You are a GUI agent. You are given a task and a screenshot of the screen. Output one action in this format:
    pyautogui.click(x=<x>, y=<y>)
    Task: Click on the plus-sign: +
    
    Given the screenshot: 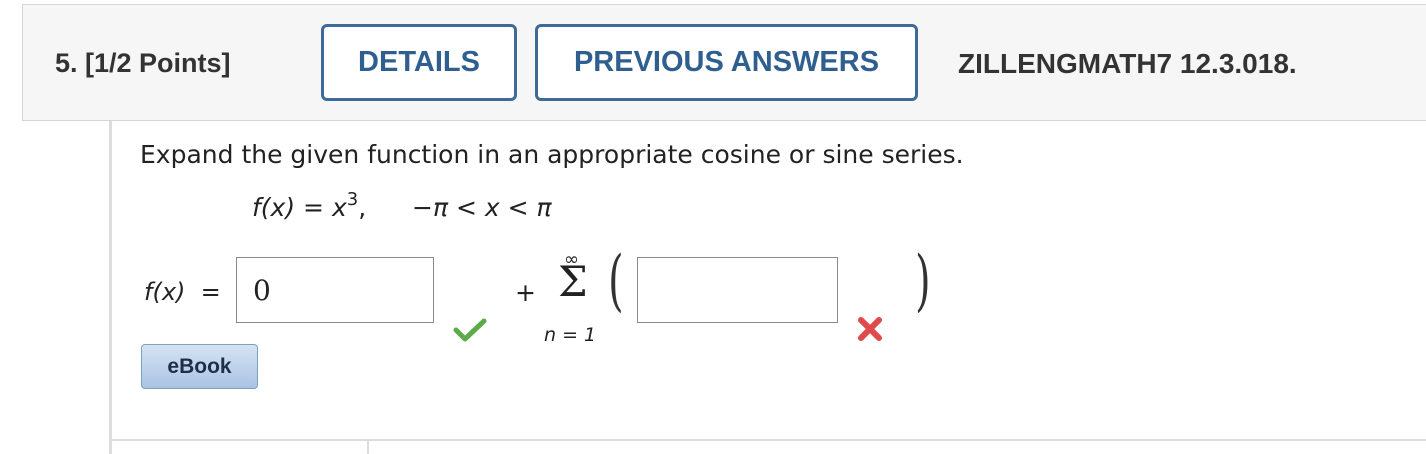 What is the action you would take?
    pyautogui.click(x=525, y=292)
    